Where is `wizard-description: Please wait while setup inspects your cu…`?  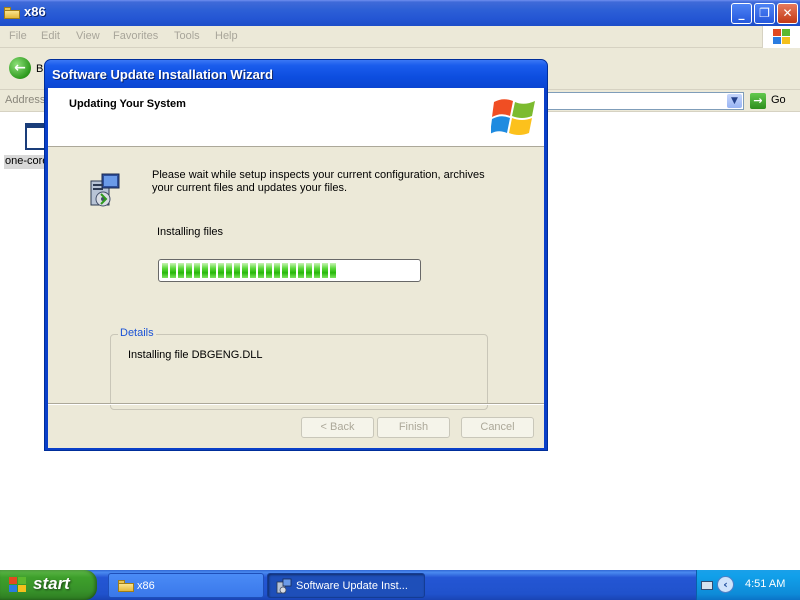 wizard-description: Please wait while setup inspects your cu… is located at coordinates (318, 181).